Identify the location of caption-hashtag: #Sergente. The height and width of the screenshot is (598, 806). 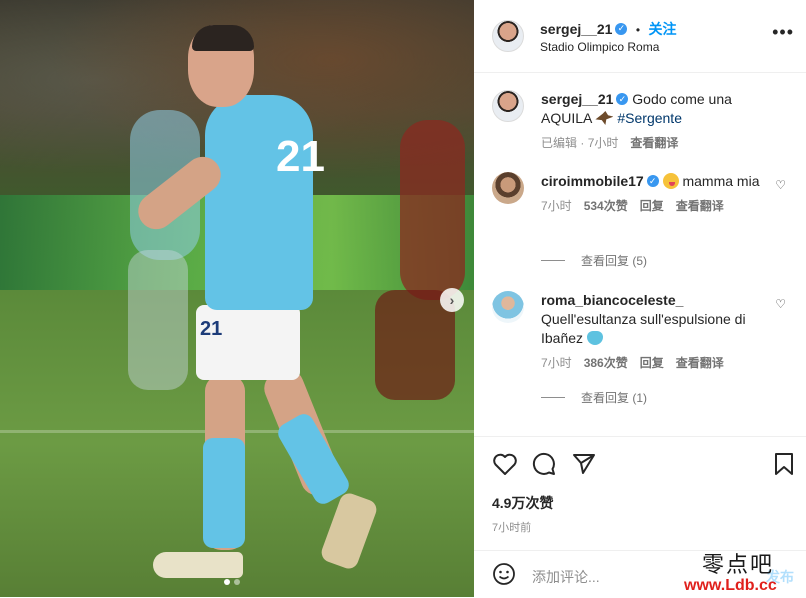
(649, 118).